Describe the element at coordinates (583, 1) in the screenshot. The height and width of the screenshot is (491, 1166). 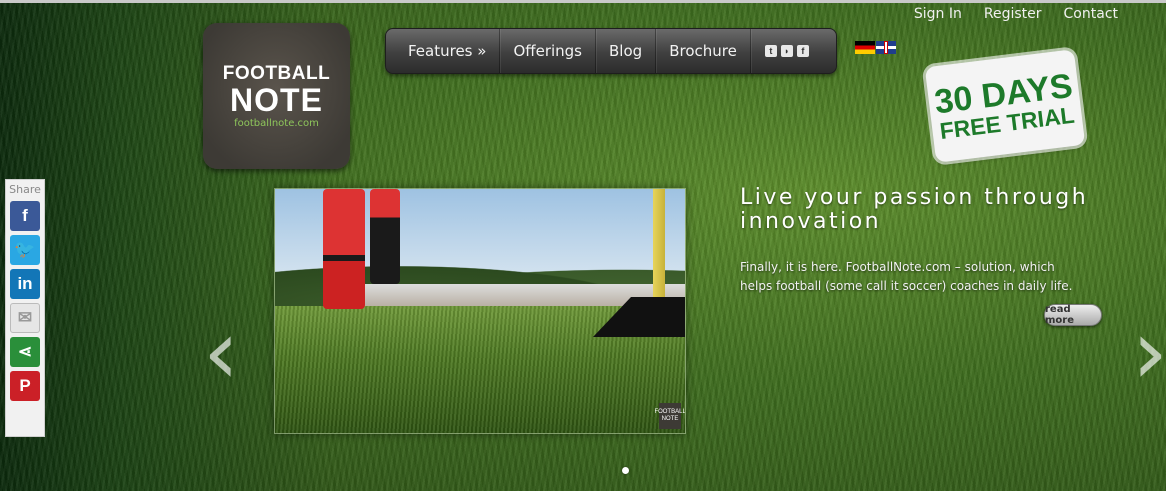
I see `top-border` at that location.